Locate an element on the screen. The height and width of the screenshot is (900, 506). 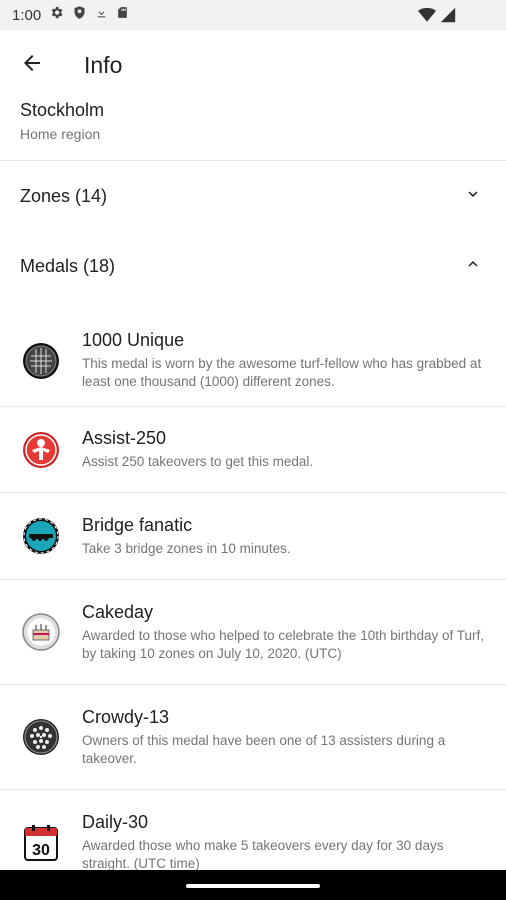
medal-title: Assist-250 is located at coordinates (124, 438).